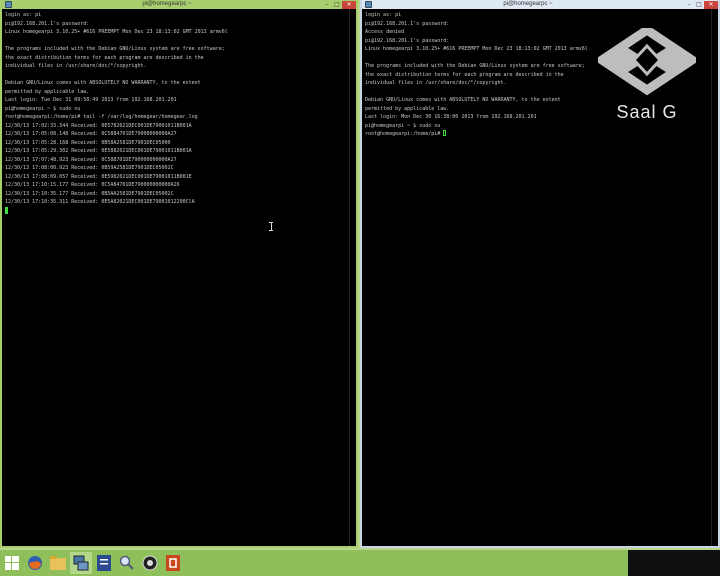 This screenshot has height=576, width=720. I want to click on mouse-ibeam-cursor, so click(271, 226).